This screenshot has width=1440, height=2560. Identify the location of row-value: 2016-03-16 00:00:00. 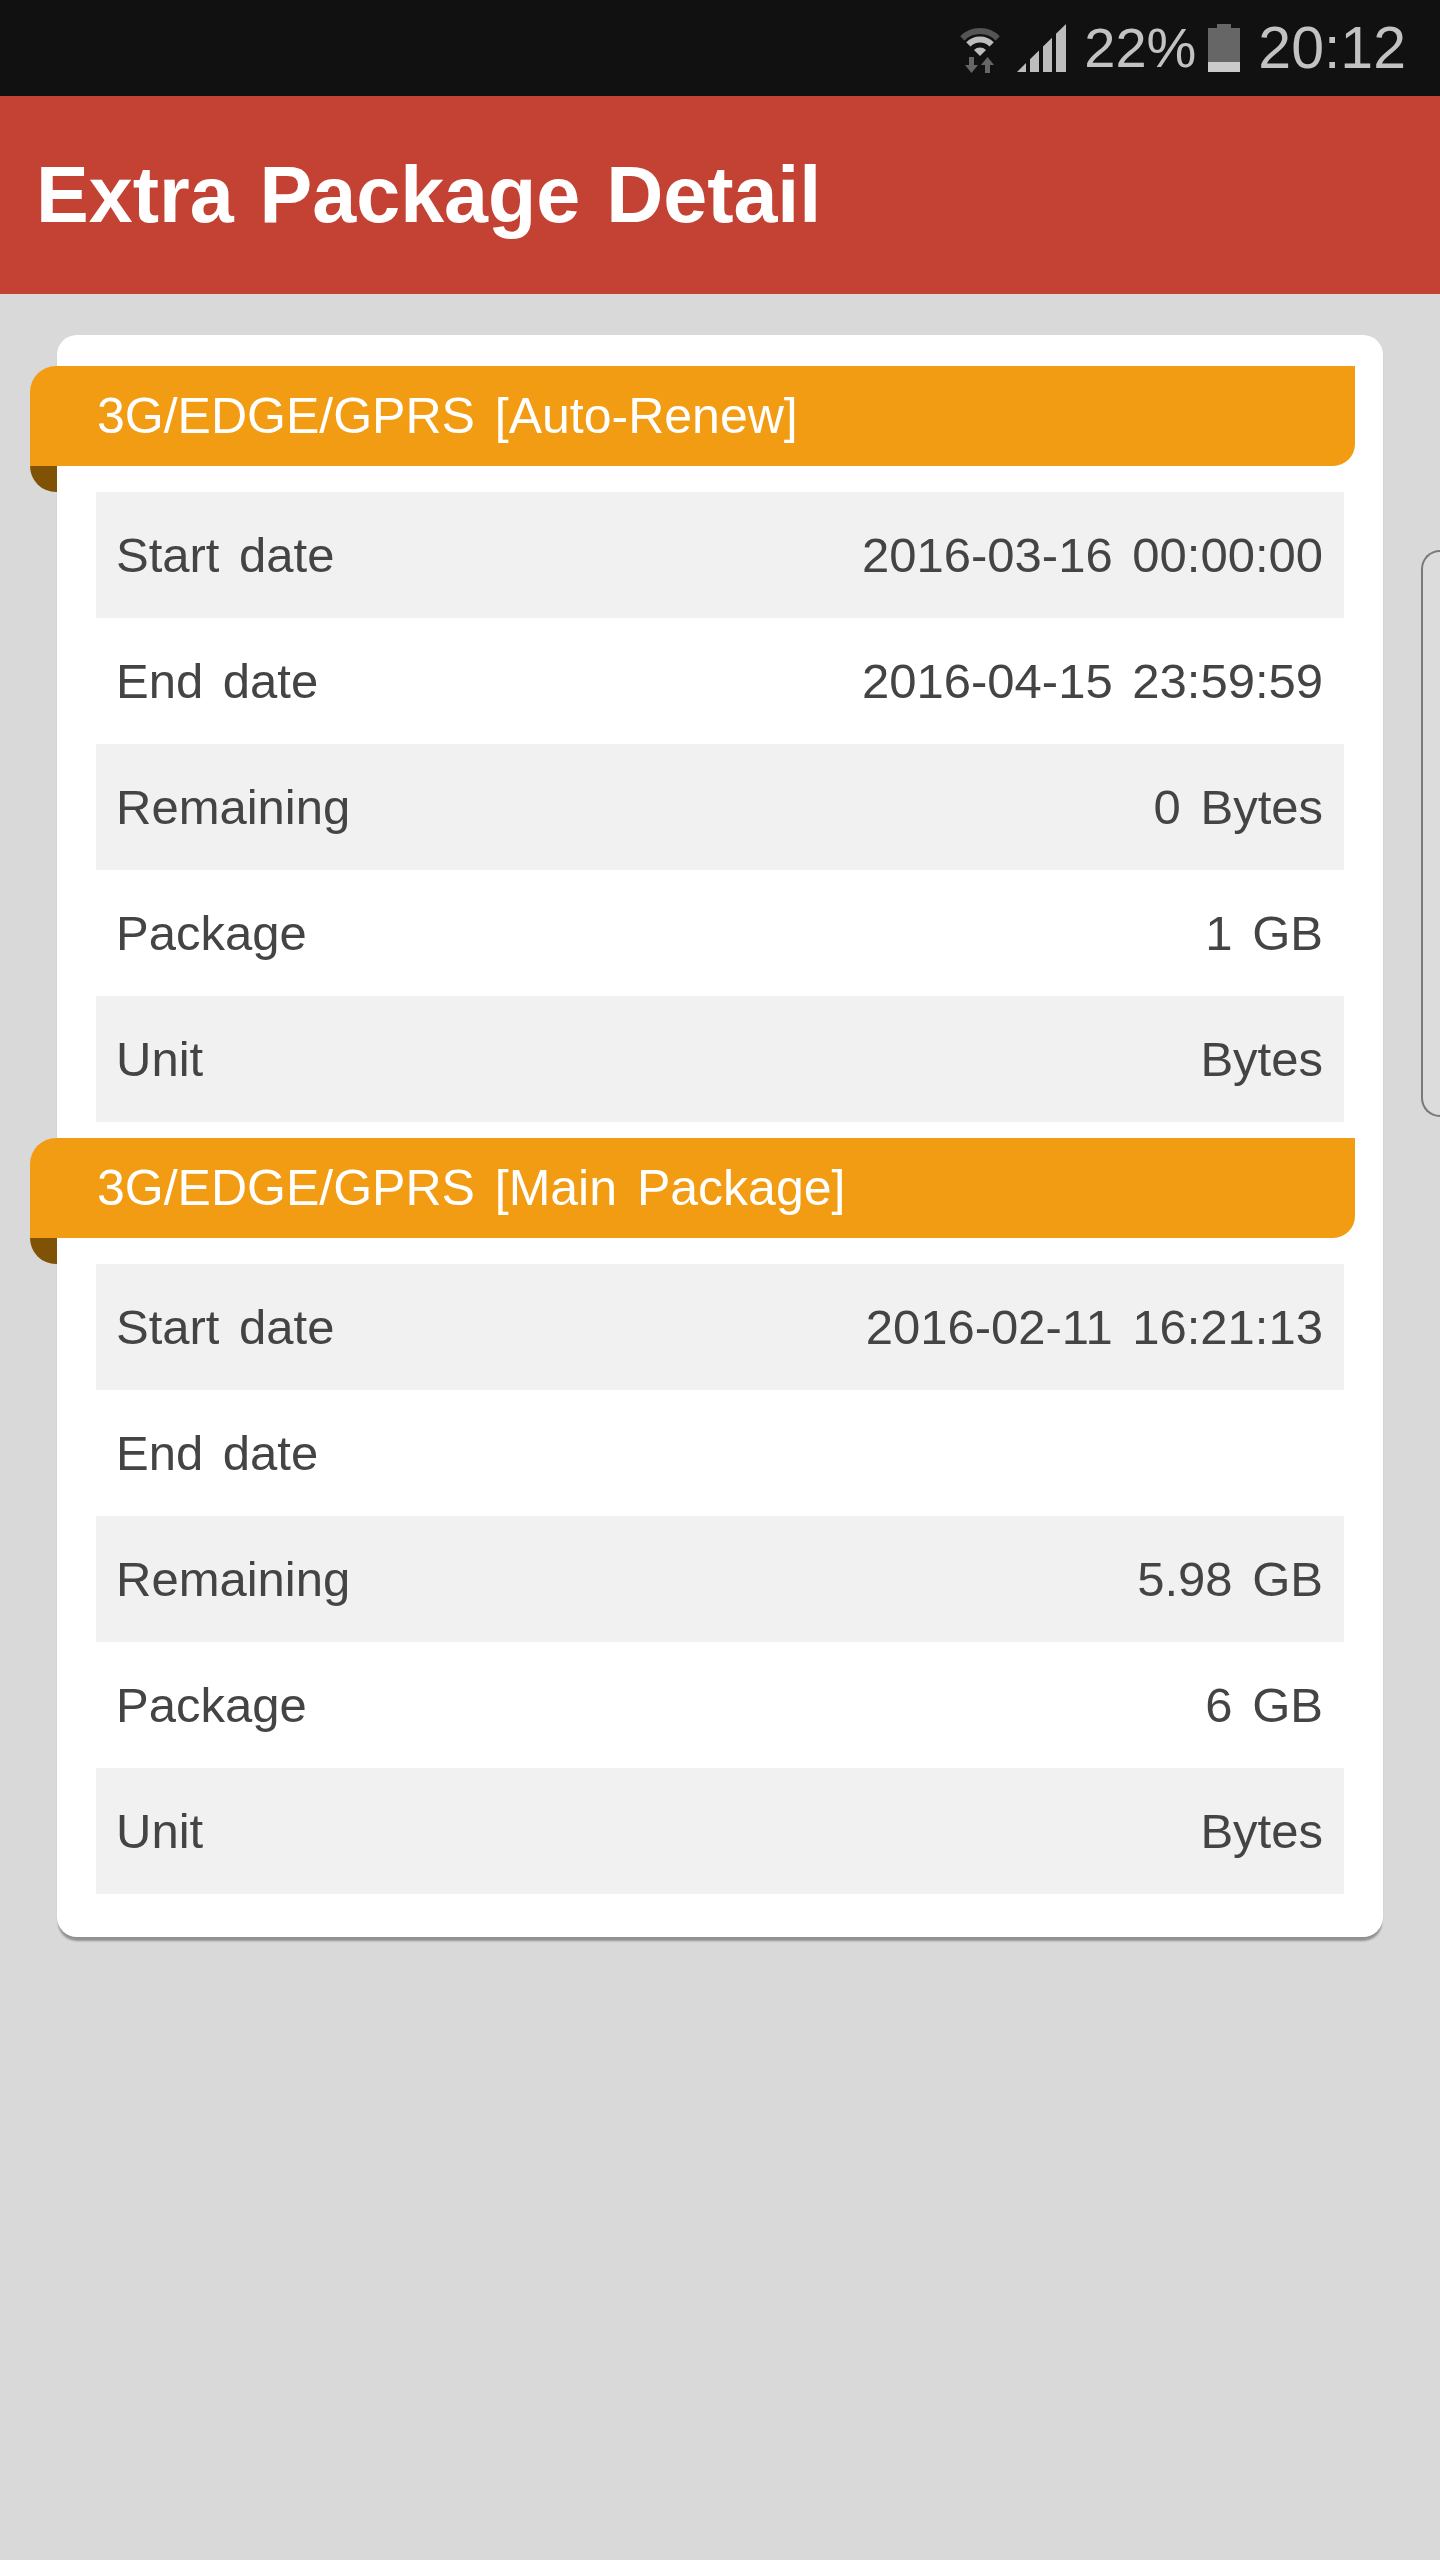
(1092, 555).